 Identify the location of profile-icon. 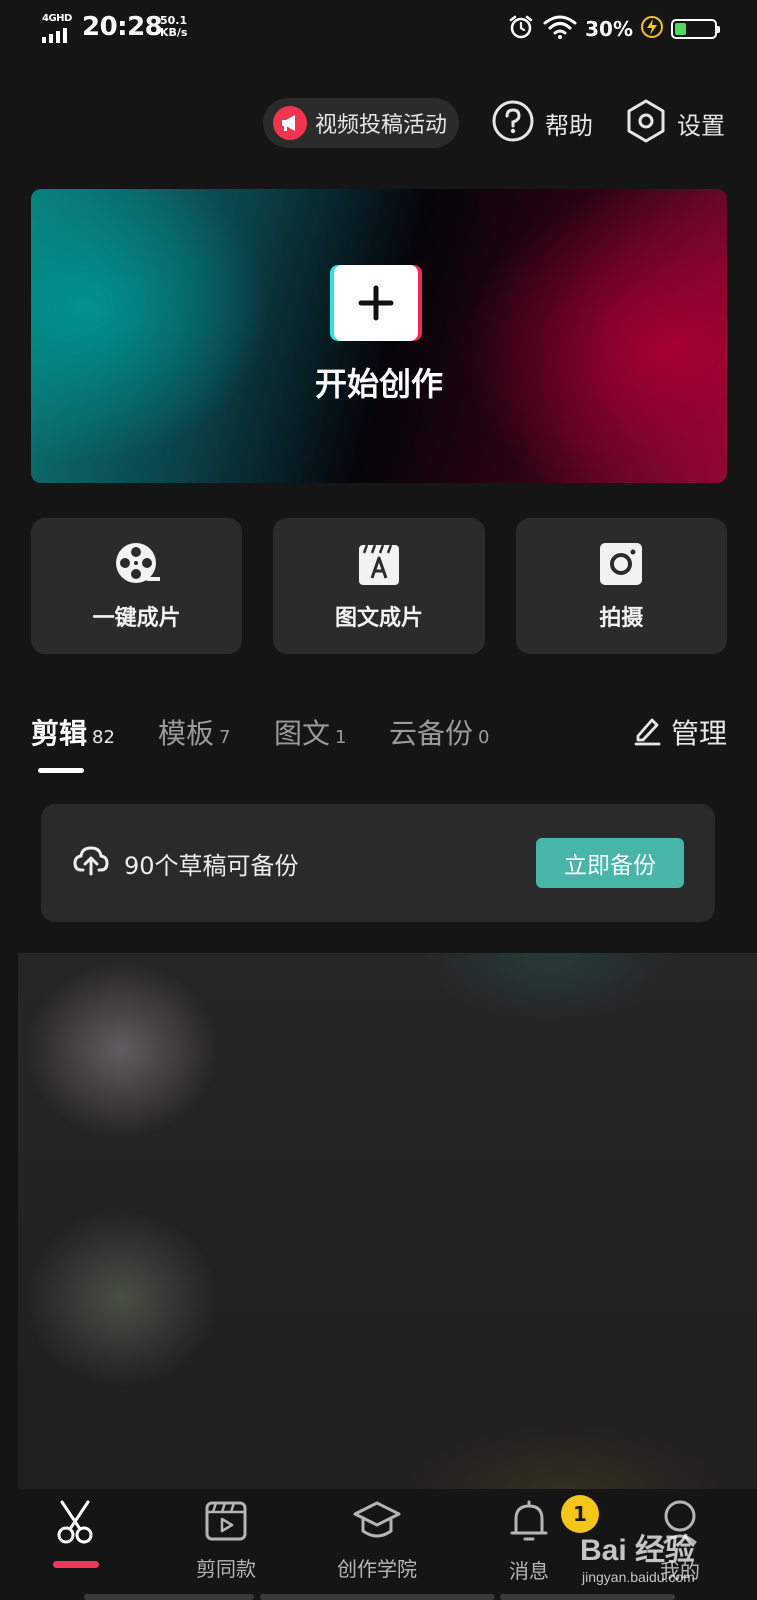
(680, 1524).